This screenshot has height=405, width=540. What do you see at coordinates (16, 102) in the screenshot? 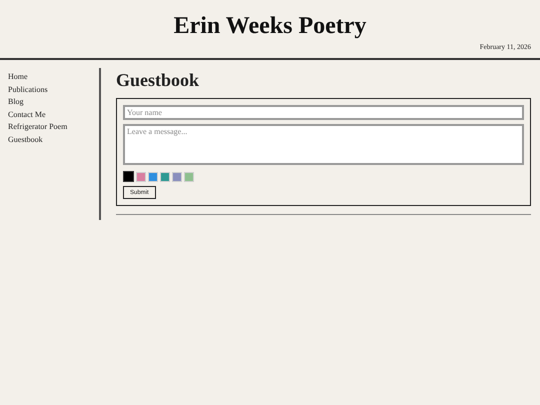
I see `nav-link: Blog` at bounding box center [16, 102].